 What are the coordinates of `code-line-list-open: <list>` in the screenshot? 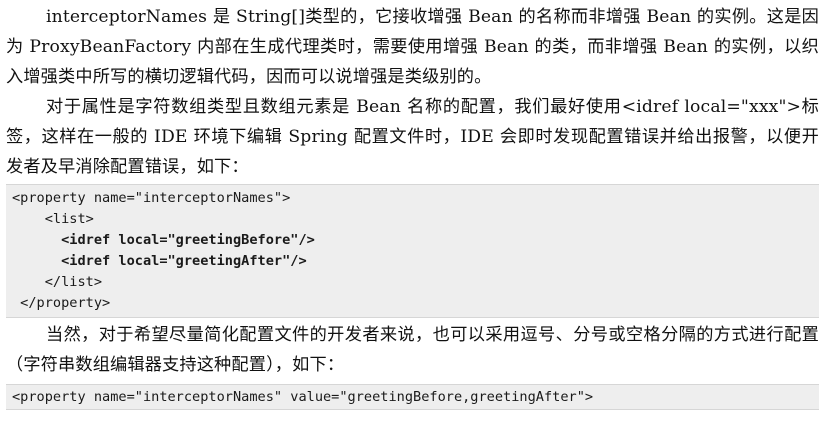 It's located at (53, 219).